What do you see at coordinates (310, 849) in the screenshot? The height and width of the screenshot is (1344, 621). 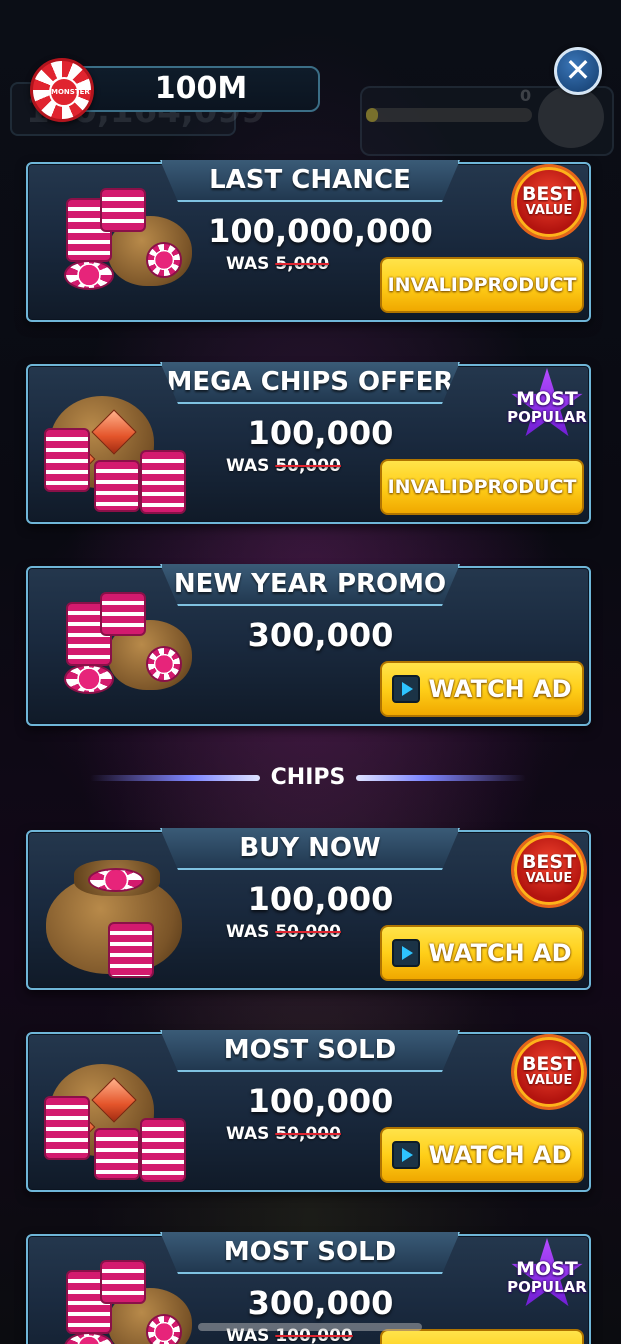 I see `offer-title: BUY NOW` at bounding box center [310, 849].